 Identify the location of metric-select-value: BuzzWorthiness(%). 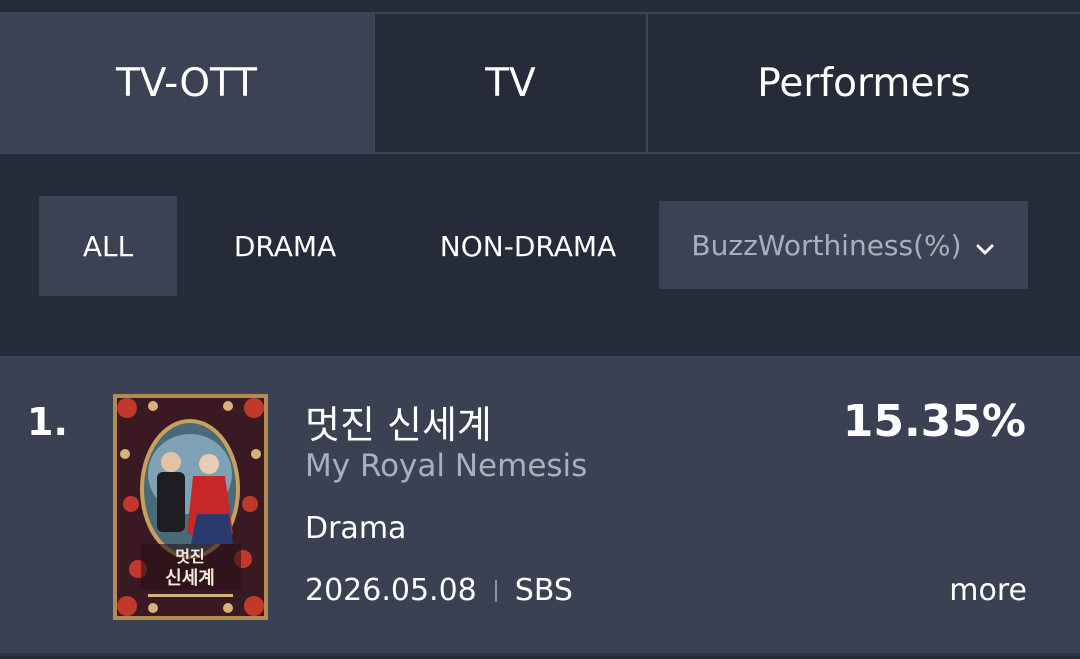
(826, 245).